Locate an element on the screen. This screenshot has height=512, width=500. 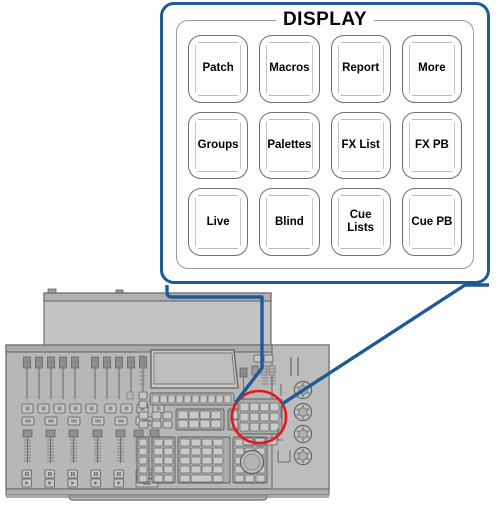
display-key-label: Macros is located at coordinates (289, 68).